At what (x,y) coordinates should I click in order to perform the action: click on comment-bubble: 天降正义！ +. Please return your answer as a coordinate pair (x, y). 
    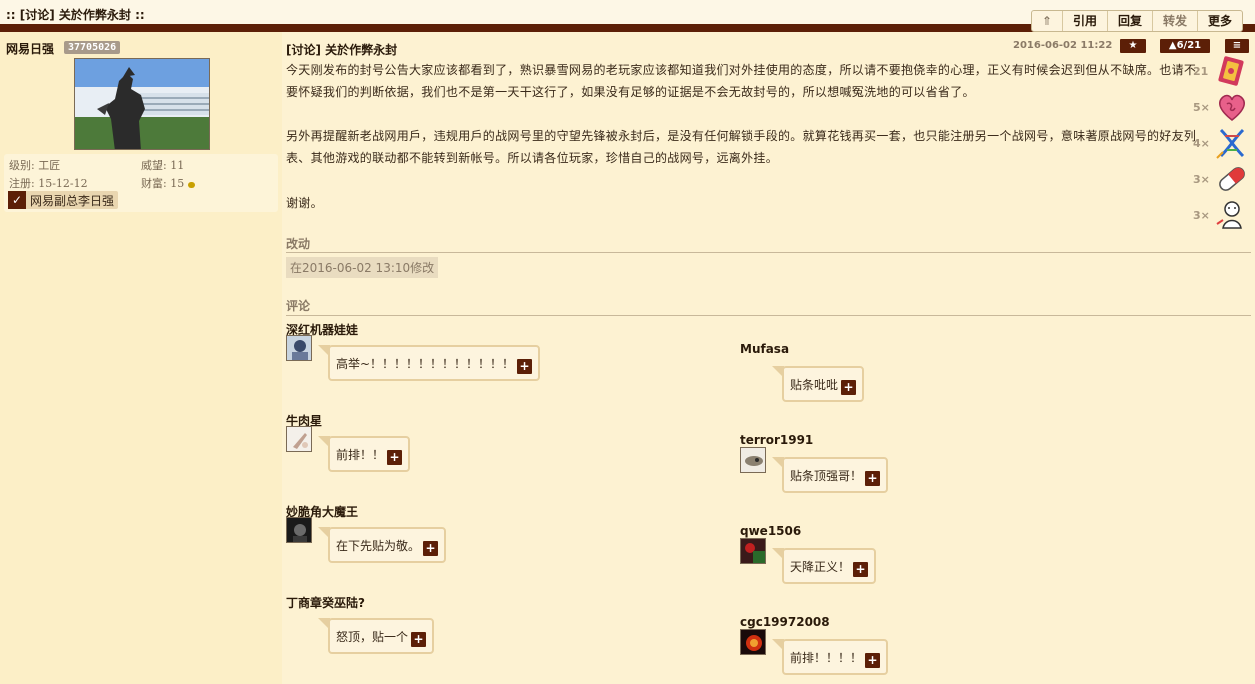
    Looking at the image, I should click on (824, 566).